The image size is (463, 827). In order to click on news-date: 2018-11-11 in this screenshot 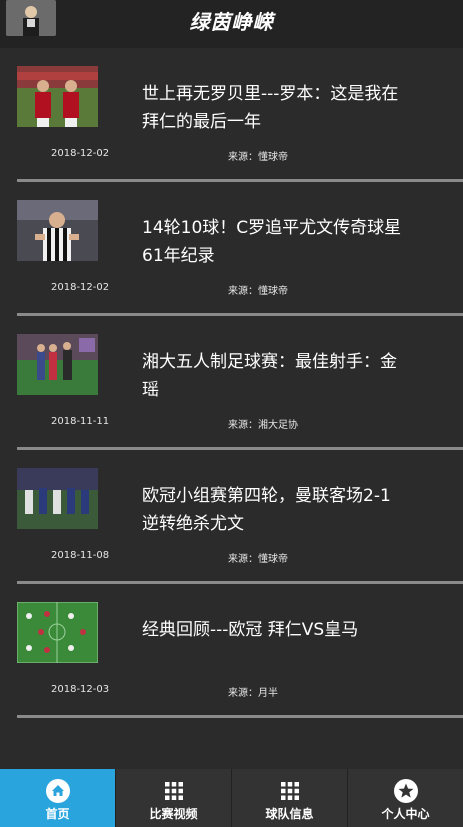, I will do `click(80, 421)`.